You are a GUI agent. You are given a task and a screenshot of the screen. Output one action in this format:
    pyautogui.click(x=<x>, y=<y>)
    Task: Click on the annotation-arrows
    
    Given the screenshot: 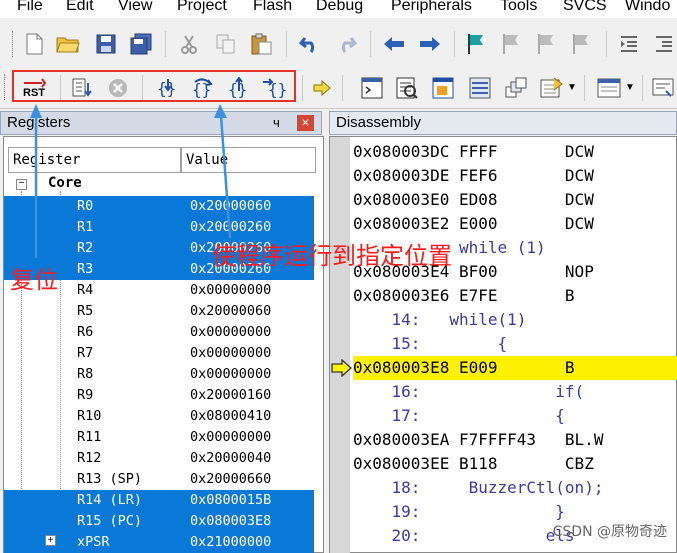 What is the action you would take?
    pyautogui.click(x=131, y=181)
    